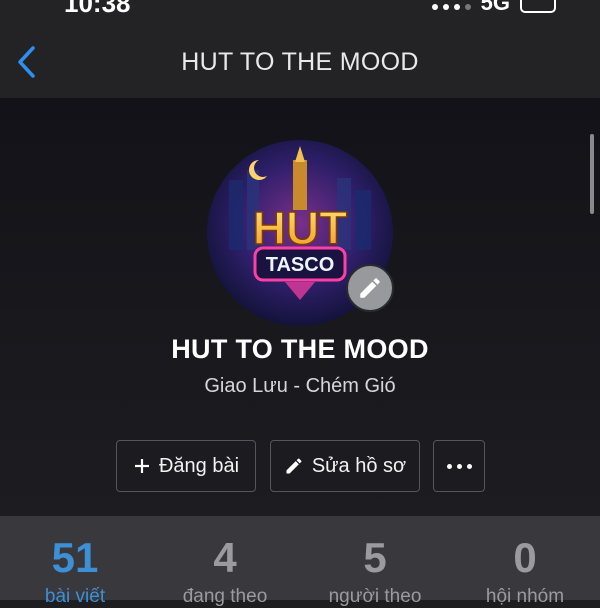 The image size is (600, 608). I want to click on stat-label: người theo, so click(375, 596).